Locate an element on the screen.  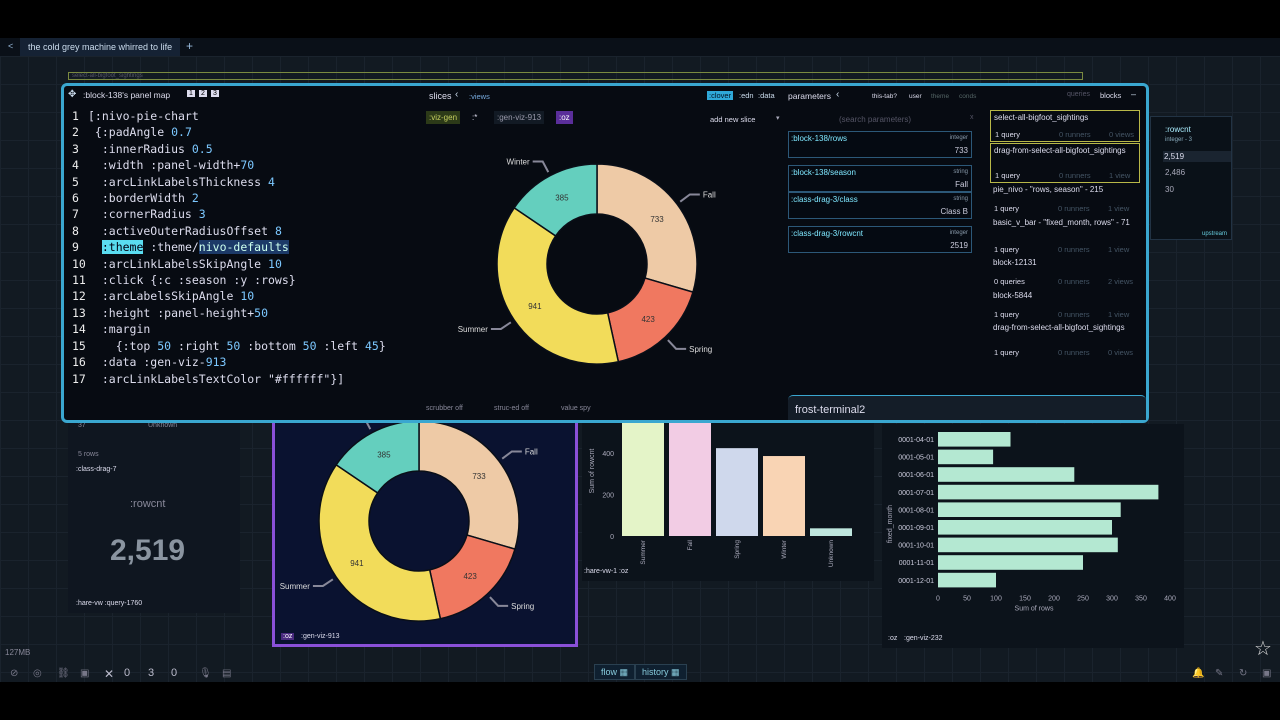
code-line: 8 :activeOuterRadiusOffset 8 is located at coordinates (229, 231).